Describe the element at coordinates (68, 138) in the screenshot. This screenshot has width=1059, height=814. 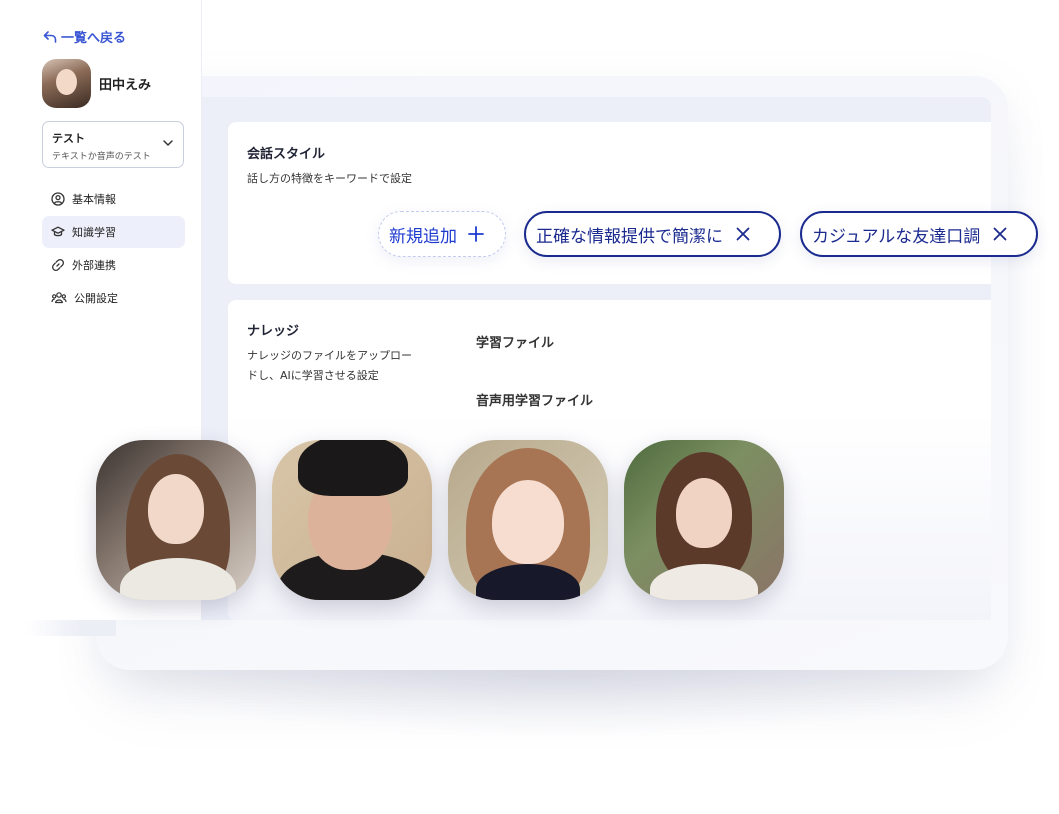
I see `select-title: テスト` at that location.